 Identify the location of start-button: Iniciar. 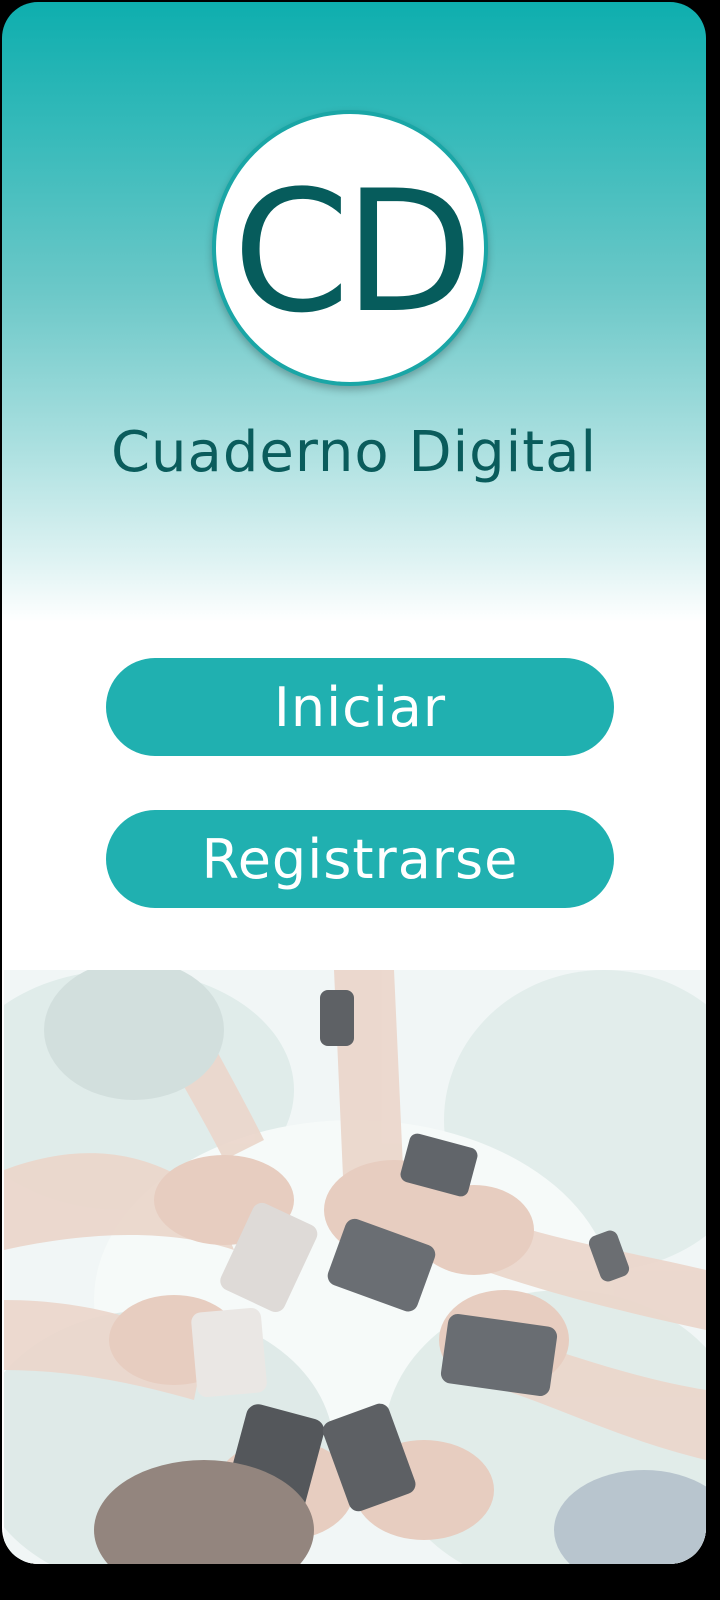
(360, 707).